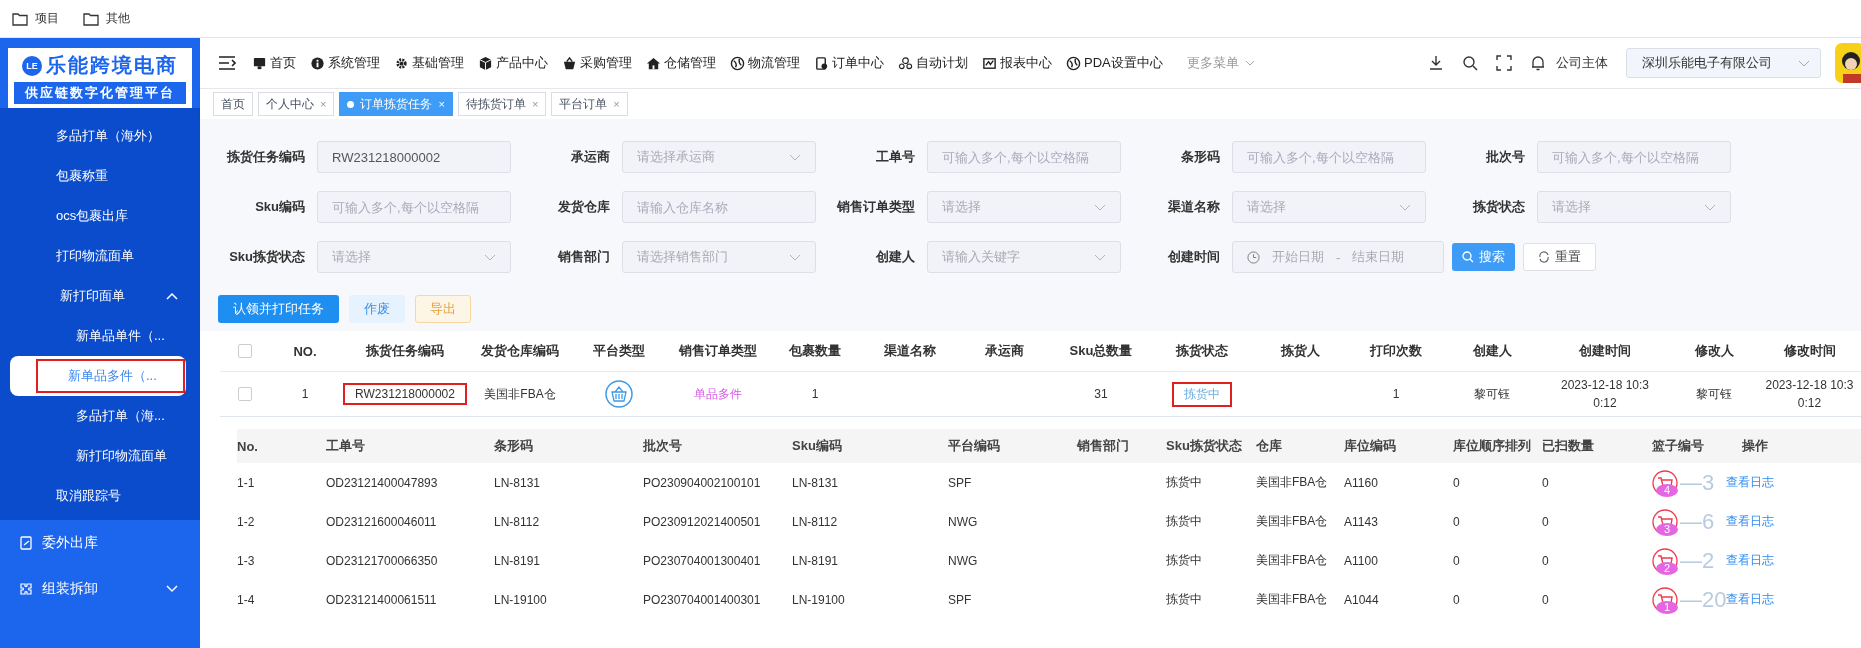 This screenshot has width=1861, height=648. I want to click on page-tab: 待拣货订单 ×, so click(502, 104).